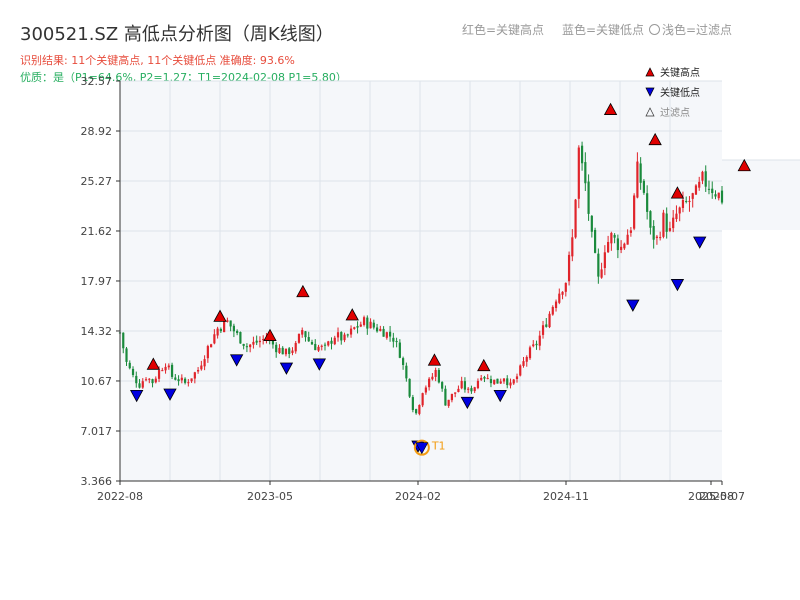 The width and height of the screenshot is (800, 600). I want to click on x-tick-label: 2024-02, so click(418, 496).